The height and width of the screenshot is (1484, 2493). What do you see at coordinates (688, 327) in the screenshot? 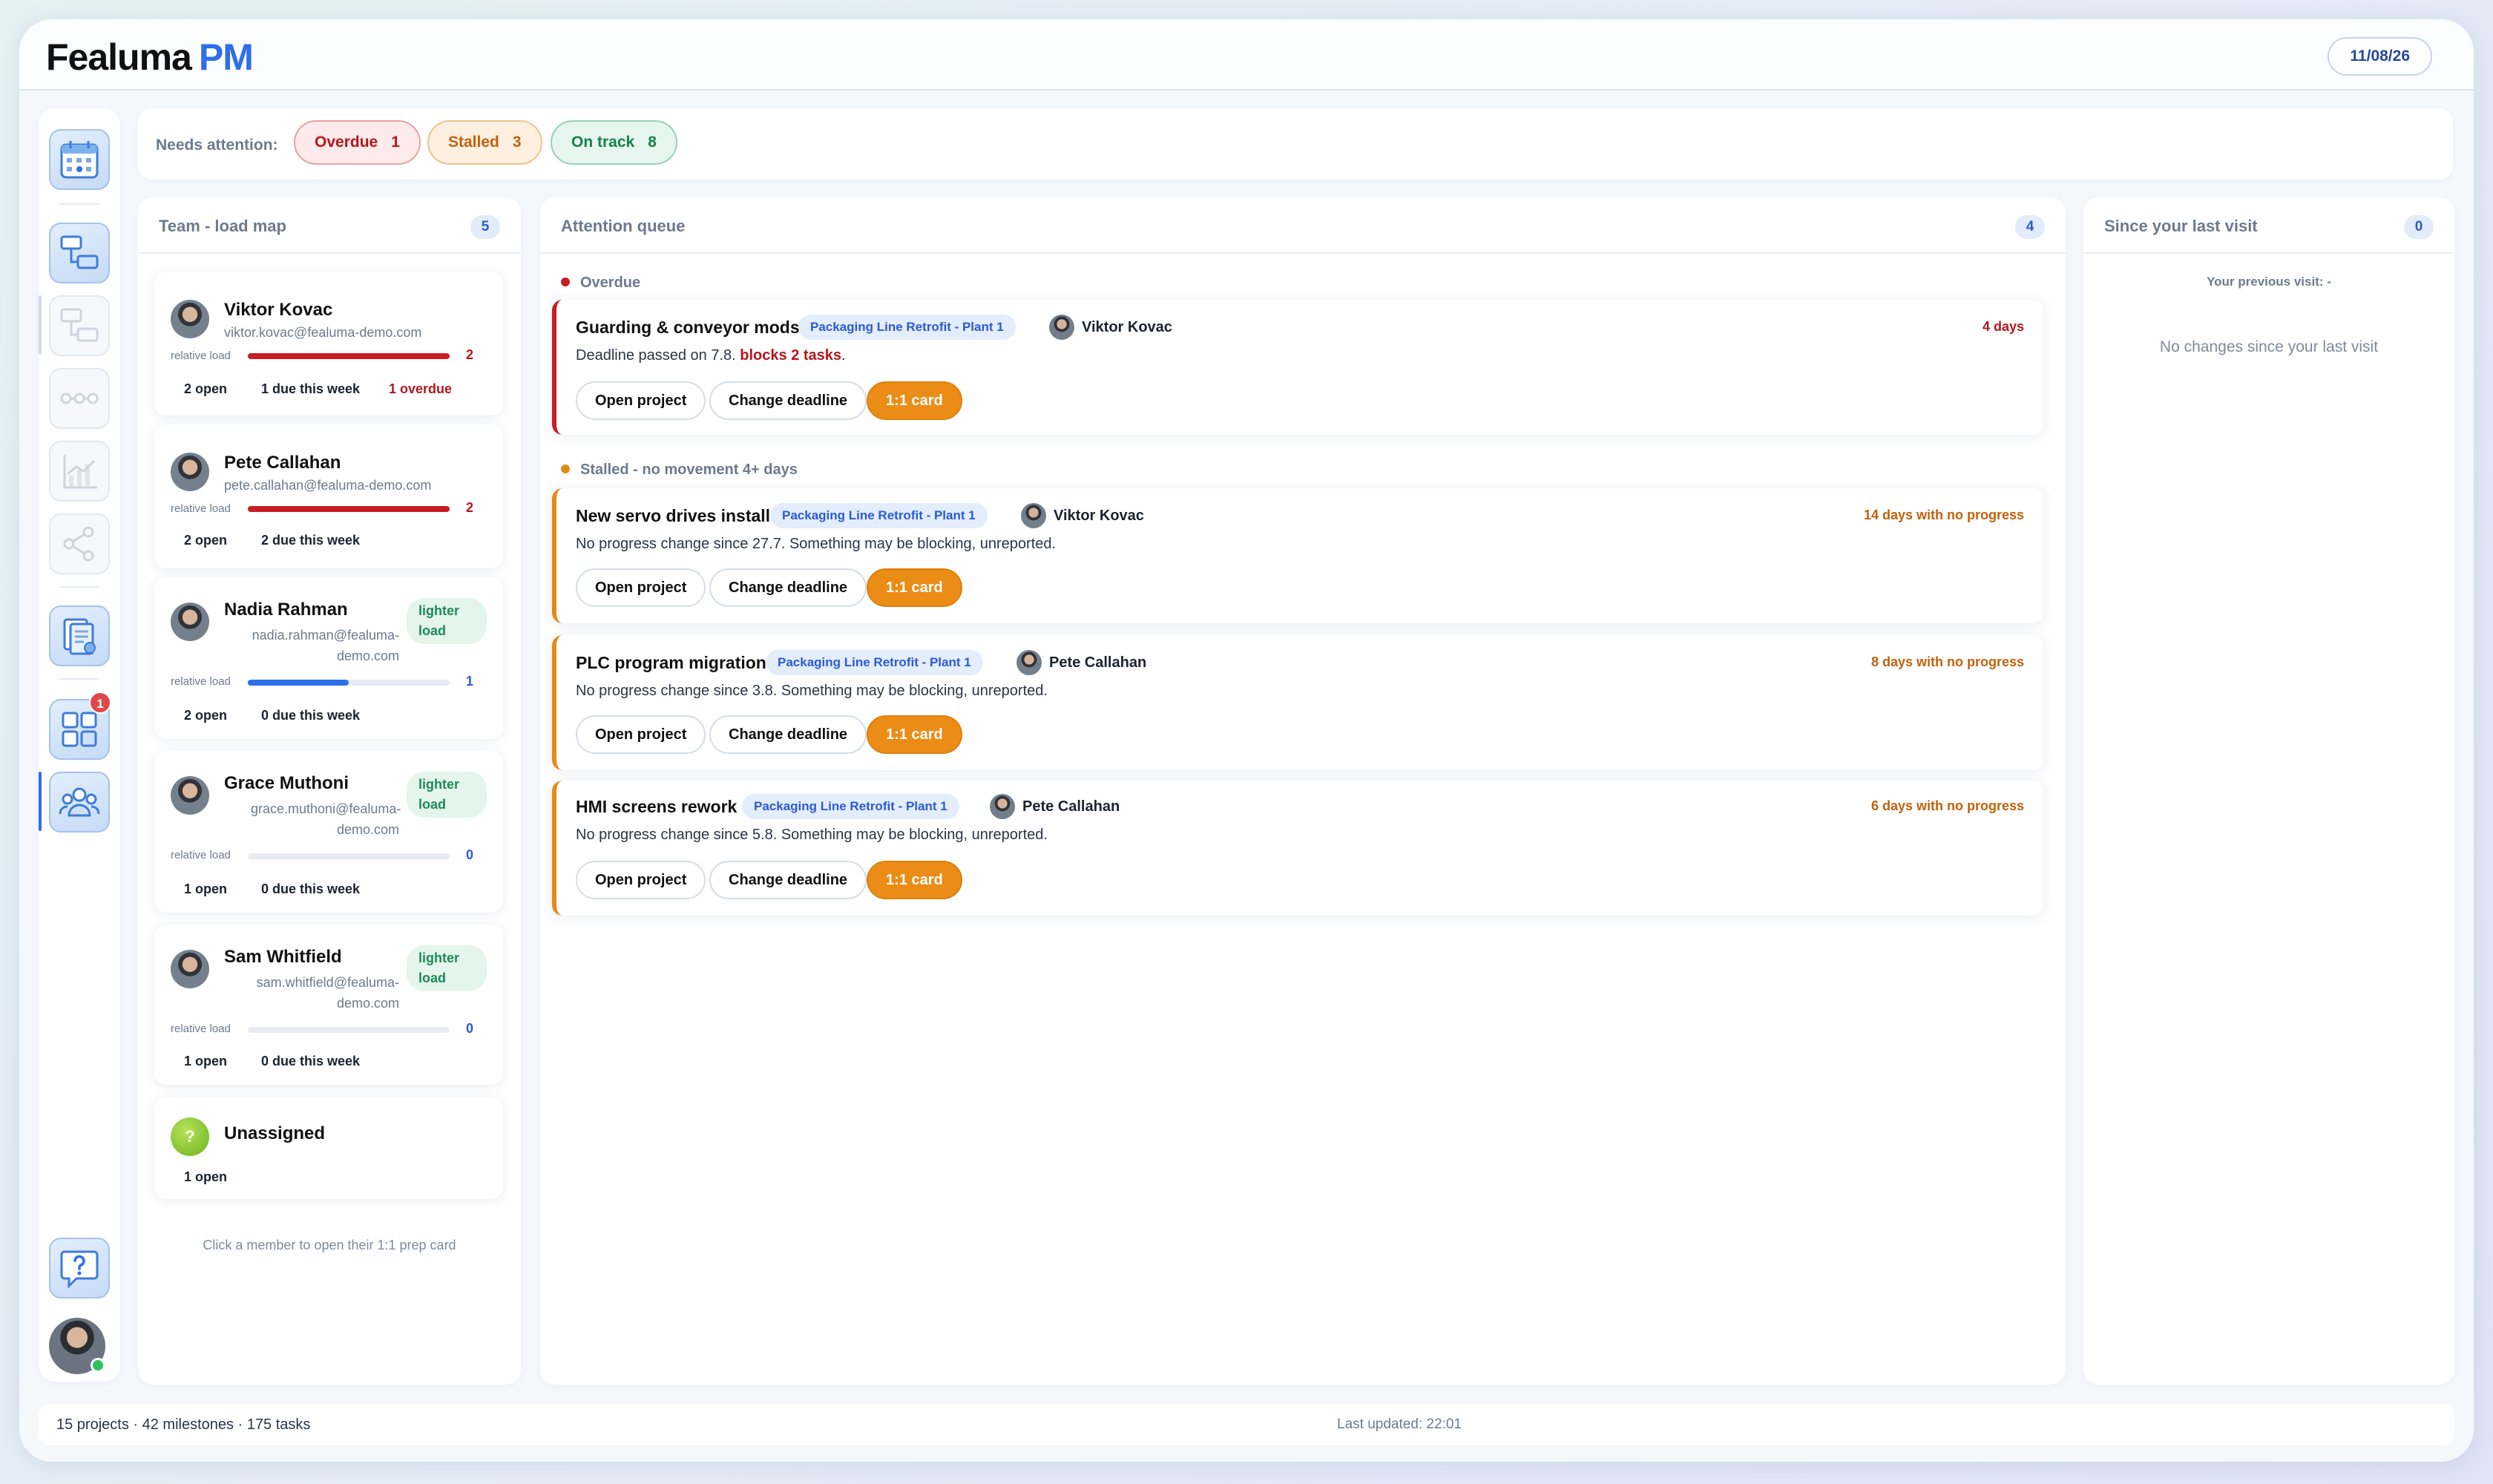
I see `task-title: Guarding & conveyor mods` at bounding box center [688, 327].